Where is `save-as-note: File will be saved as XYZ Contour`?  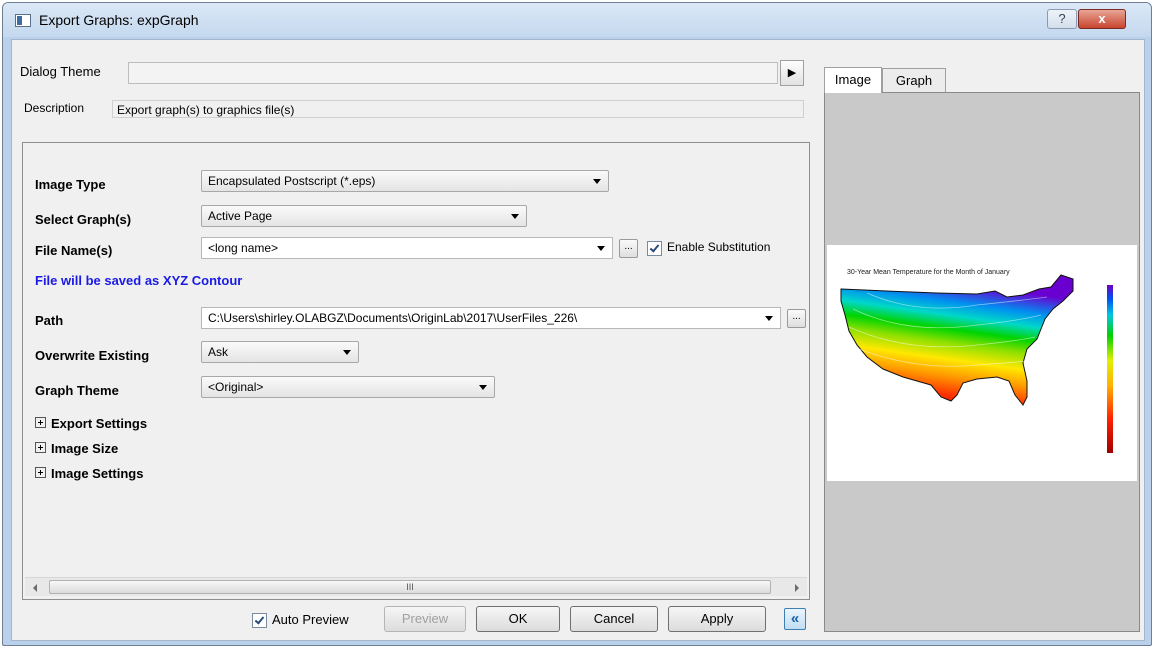
save-as-note: File will be saved as XYZ Contour is located at coordinates (139, 280).